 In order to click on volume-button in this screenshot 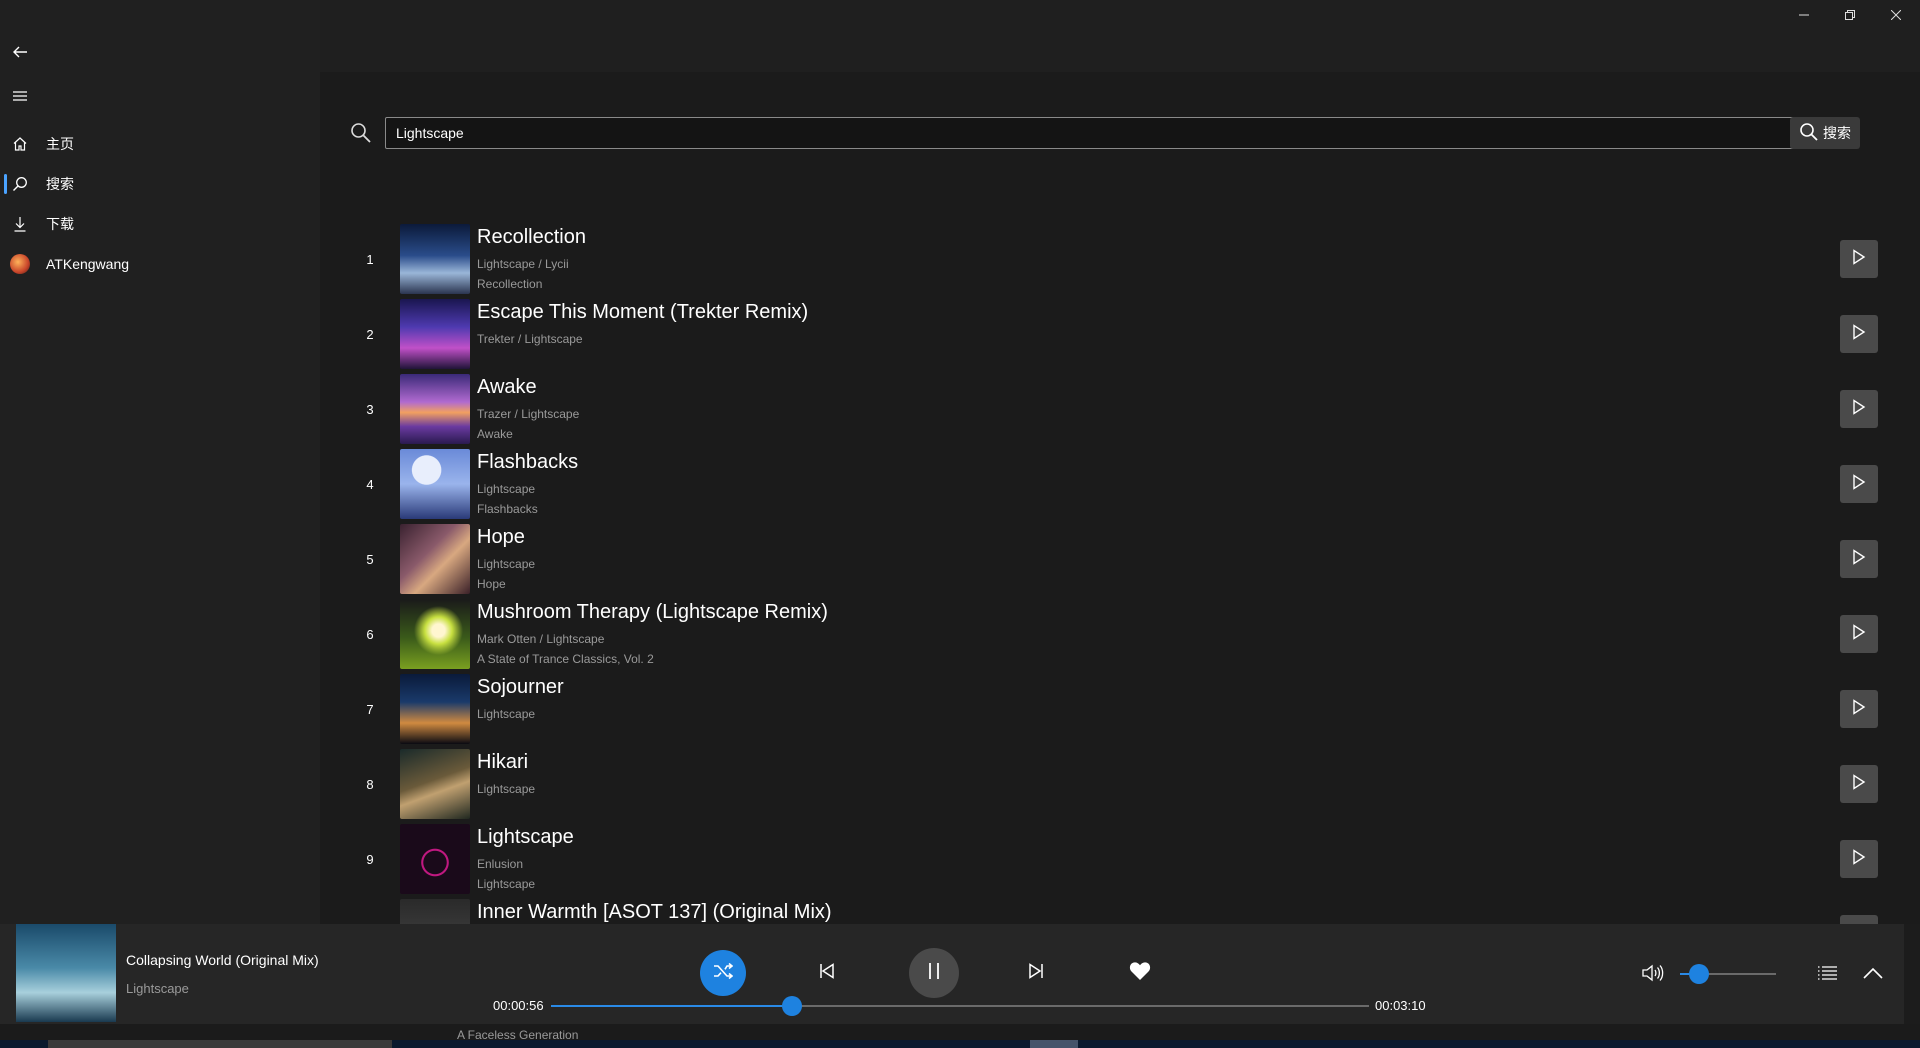, I will do `click(1653, 975)`.